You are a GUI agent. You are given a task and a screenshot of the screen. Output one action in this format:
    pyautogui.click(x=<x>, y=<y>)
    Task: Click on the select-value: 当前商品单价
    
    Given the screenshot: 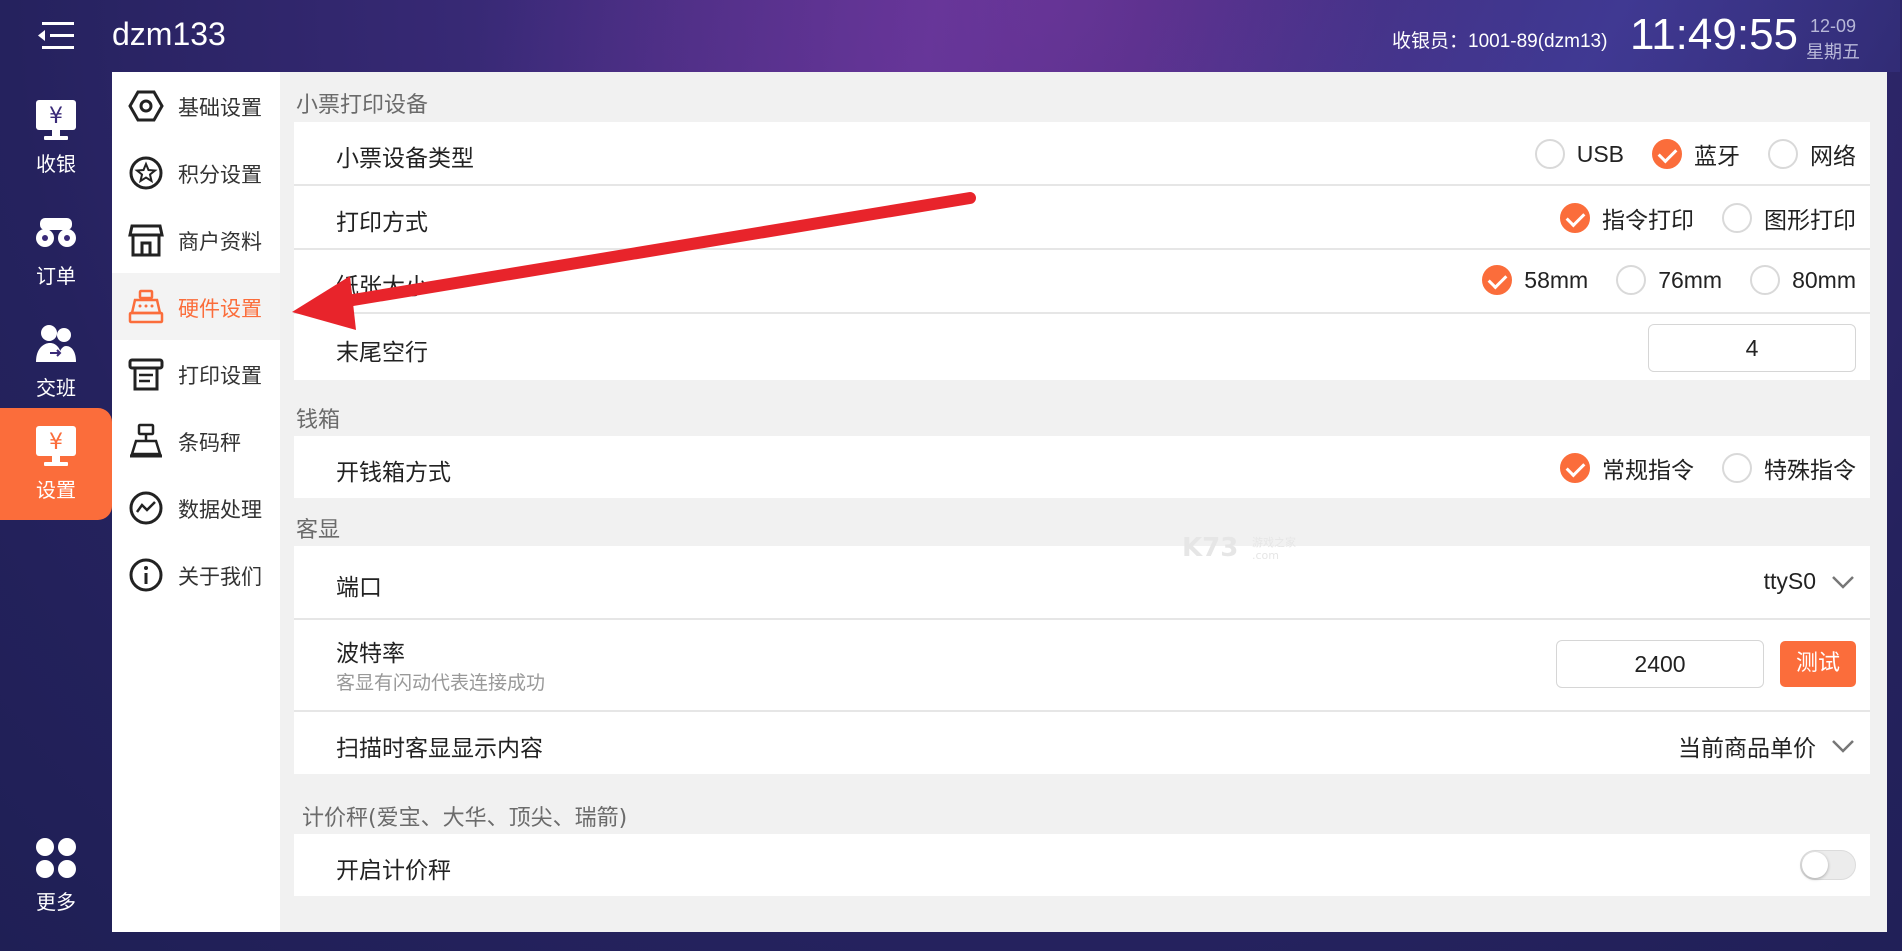 What is the action you would take?
    pyautogui.click(x=1747, y=748)
    